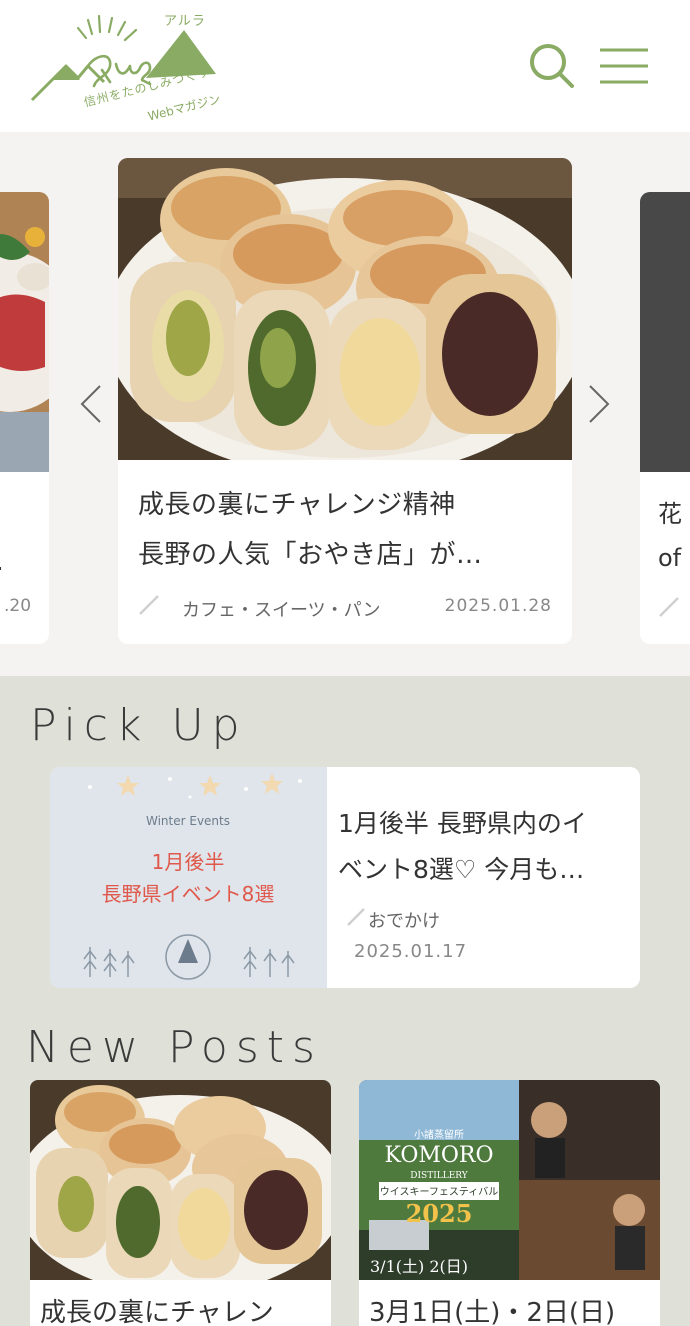 The height and width of the screenshot is (1326, 690). I want to click on pickup-title-line1: 1月後半 長野県内のイ, so click(462, 823).